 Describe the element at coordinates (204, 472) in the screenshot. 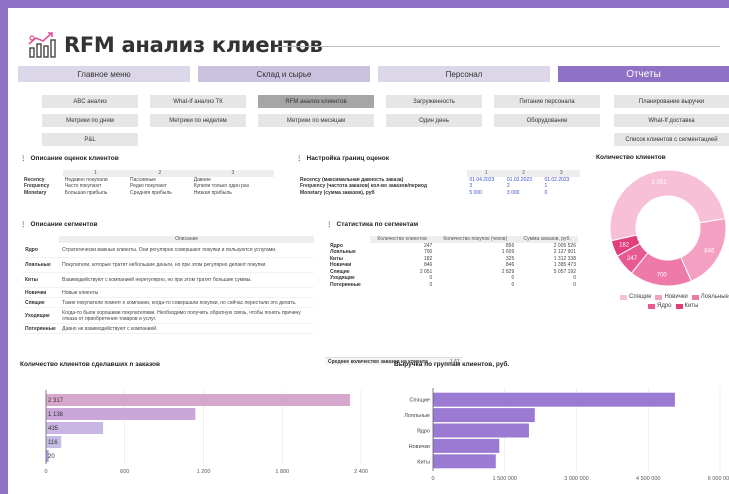

I see `x-tick-label: 1 200` at that location.